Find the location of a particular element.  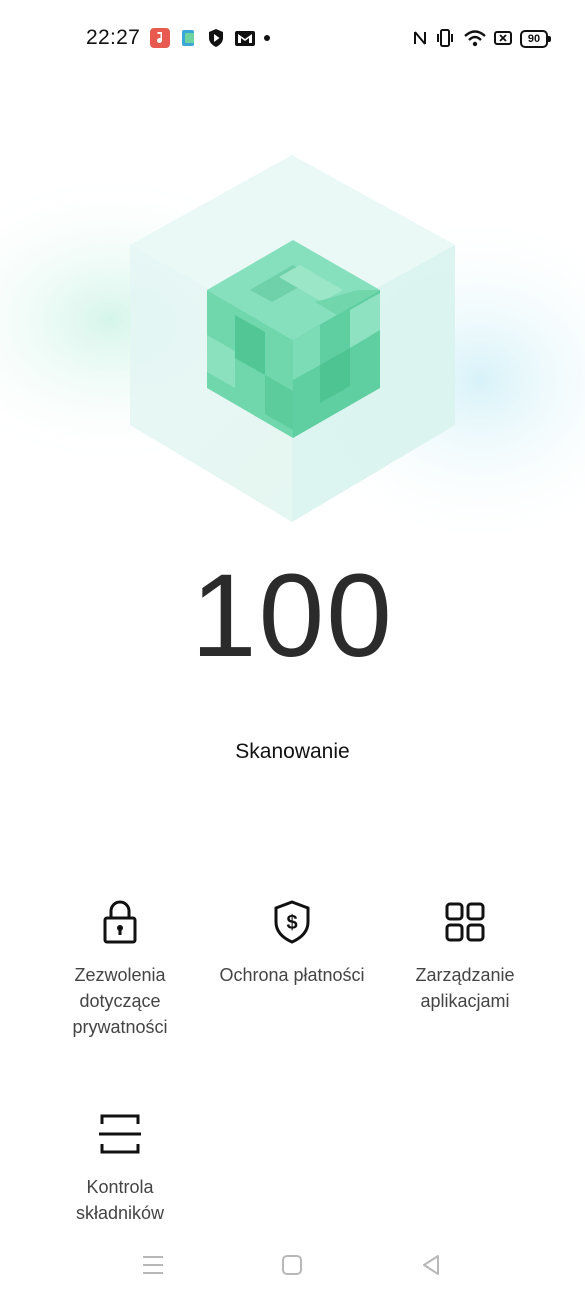

payment-protection-label: Ochrona płatności is located at coordinates (292, 975).